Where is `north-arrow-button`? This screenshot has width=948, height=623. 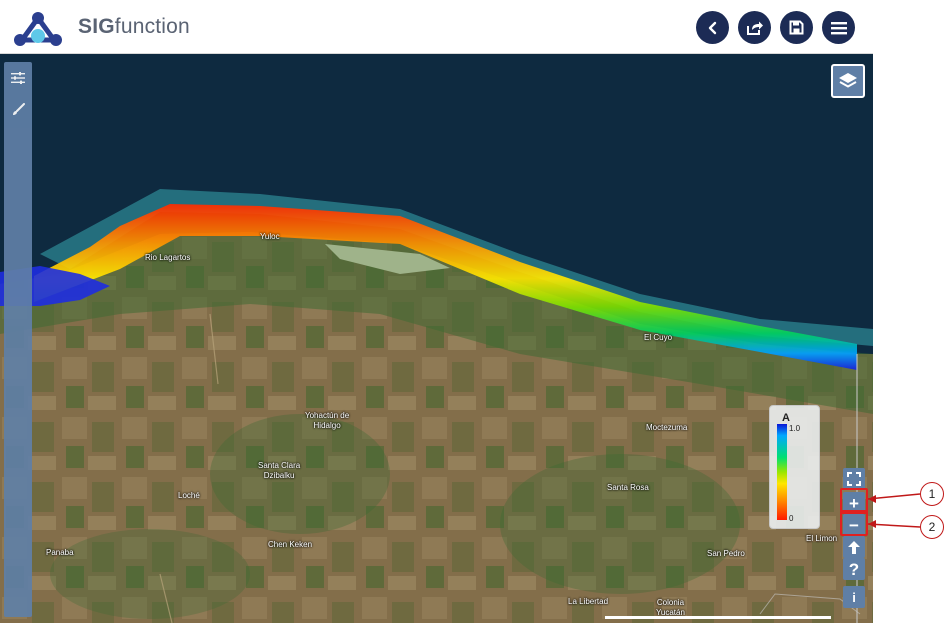 north-arrow-button is located at coordinates (854, 547).